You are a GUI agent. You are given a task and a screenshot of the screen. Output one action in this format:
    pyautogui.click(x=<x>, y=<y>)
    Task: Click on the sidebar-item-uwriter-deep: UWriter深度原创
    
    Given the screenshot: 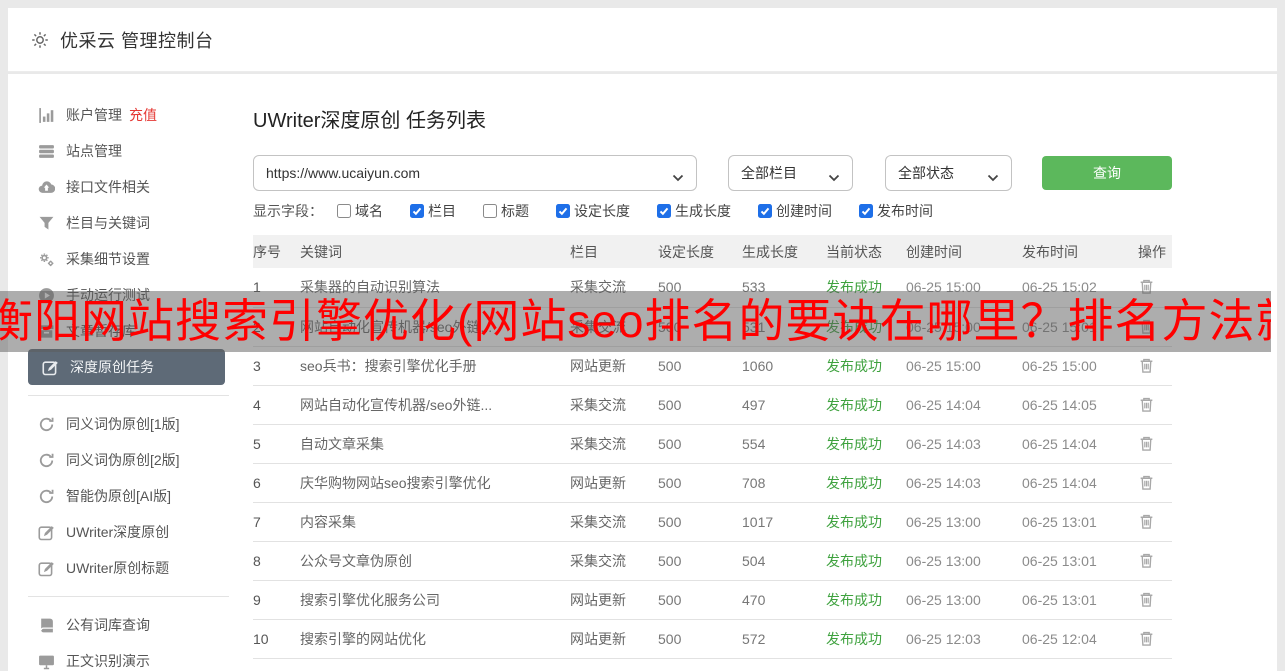 What is the action you would take?
    pyautogui.click(x=130, y=532)
    